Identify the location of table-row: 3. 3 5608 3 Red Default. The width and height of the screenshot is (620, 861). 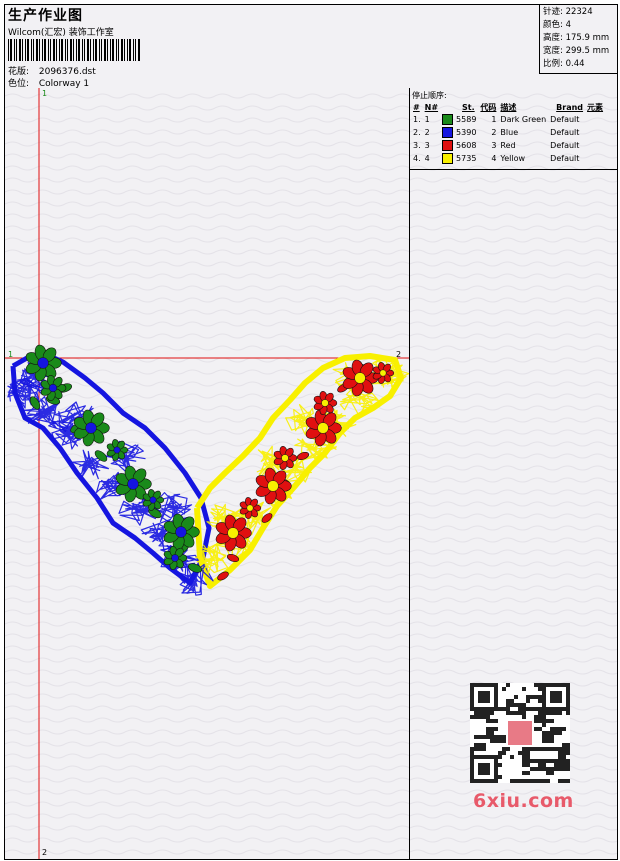
(508, 145).